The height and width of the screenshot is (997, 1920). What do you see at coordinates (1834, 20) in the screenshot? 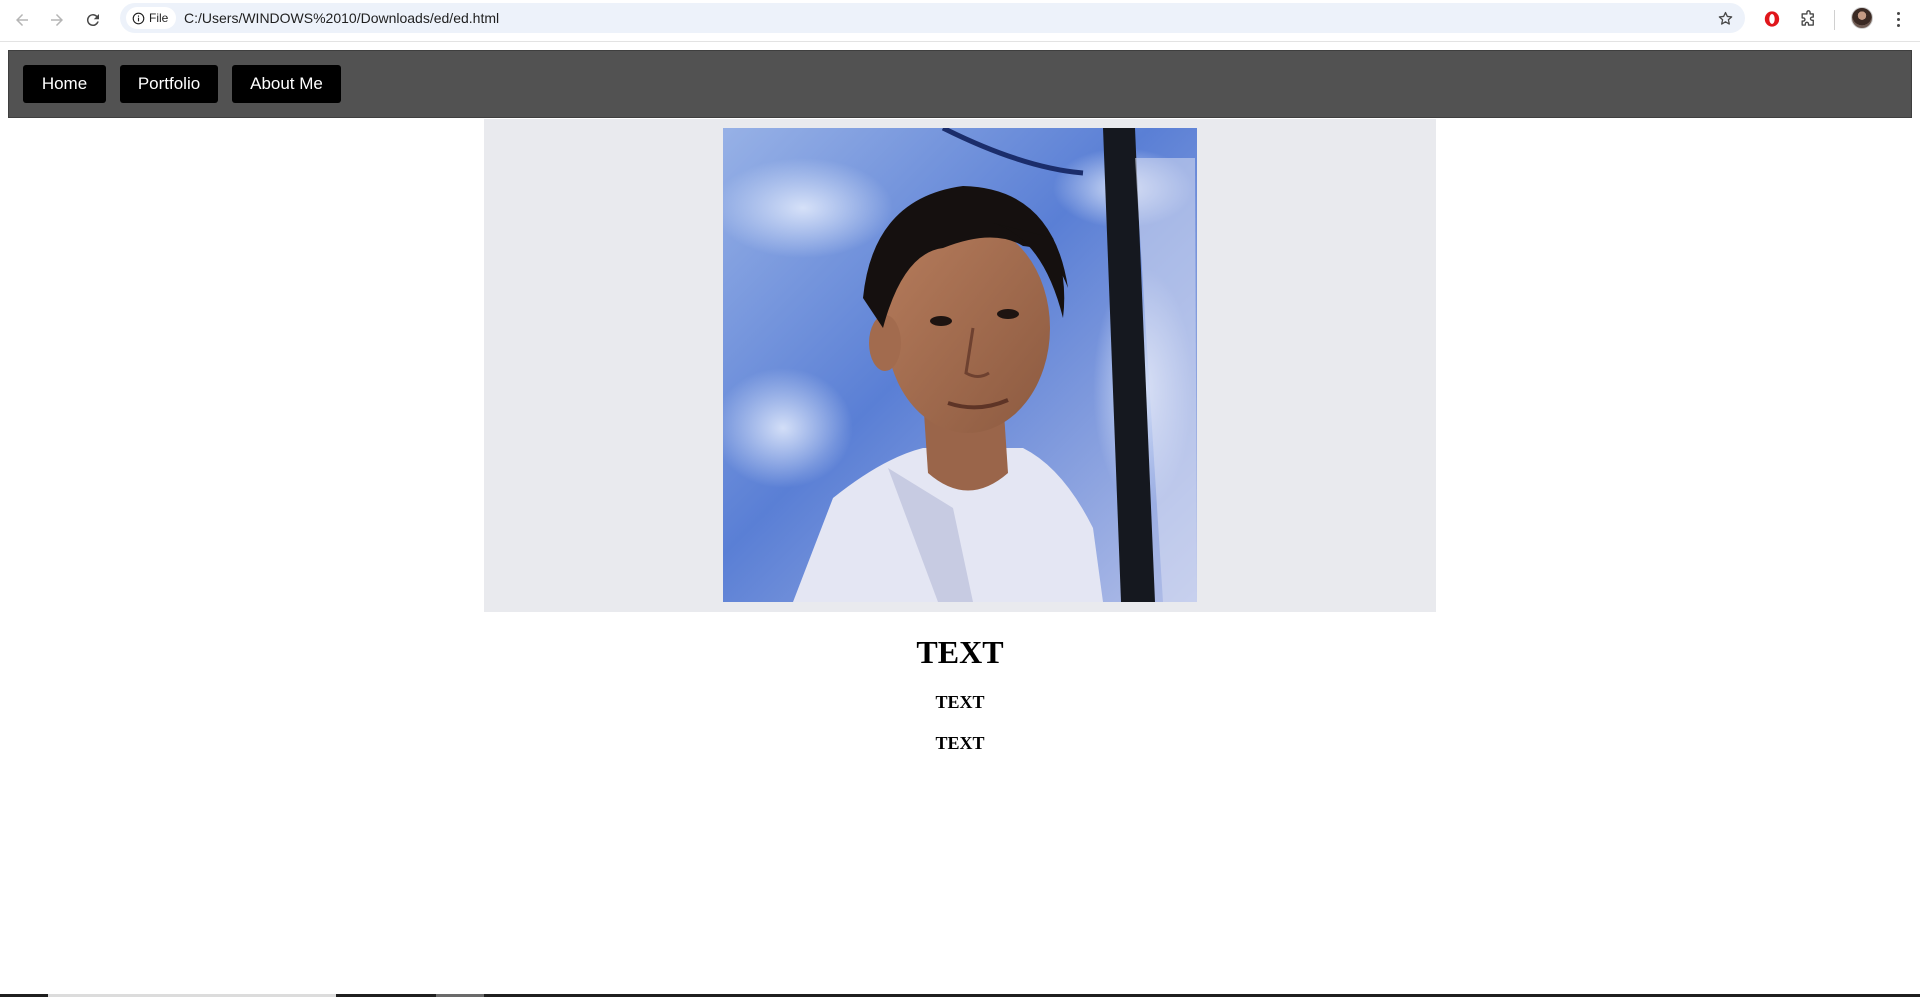
I see `toolbar-divider` at bounding box center [1834, 20].